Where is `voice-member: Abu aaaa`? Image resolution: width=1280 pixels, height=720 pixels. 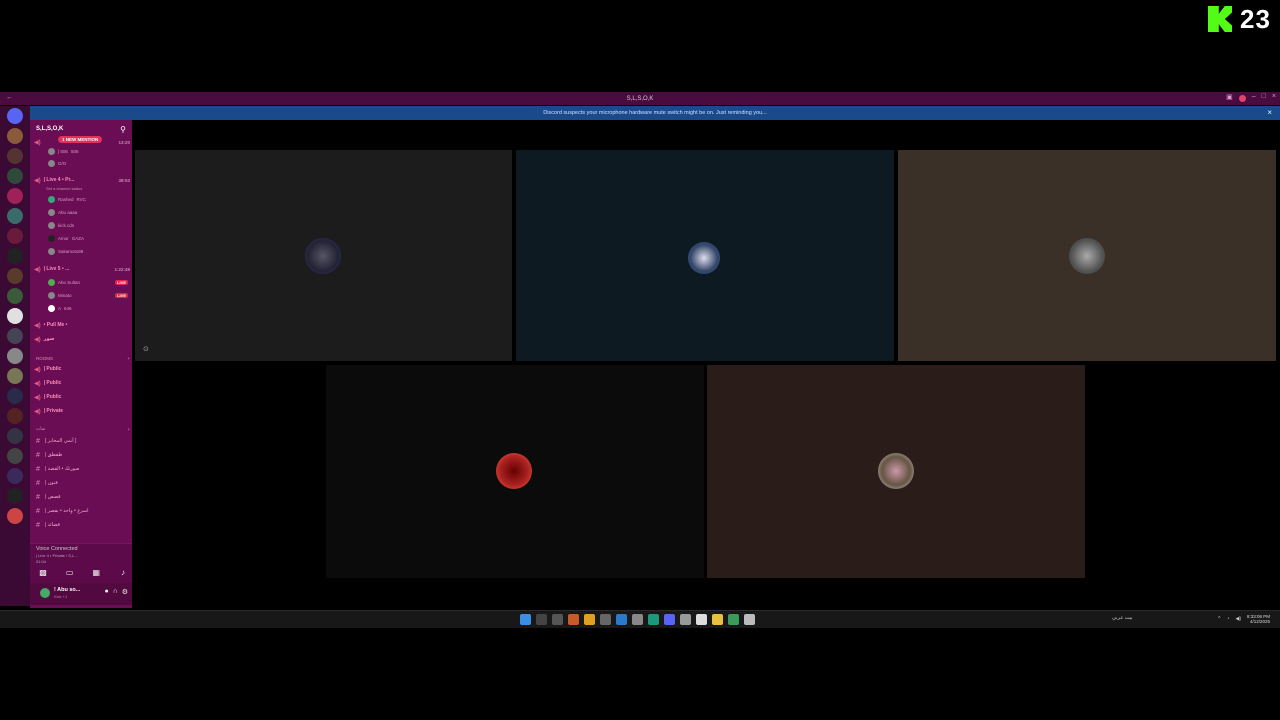 voice-member: Abu aaaa is located at coordinates (88, 212).